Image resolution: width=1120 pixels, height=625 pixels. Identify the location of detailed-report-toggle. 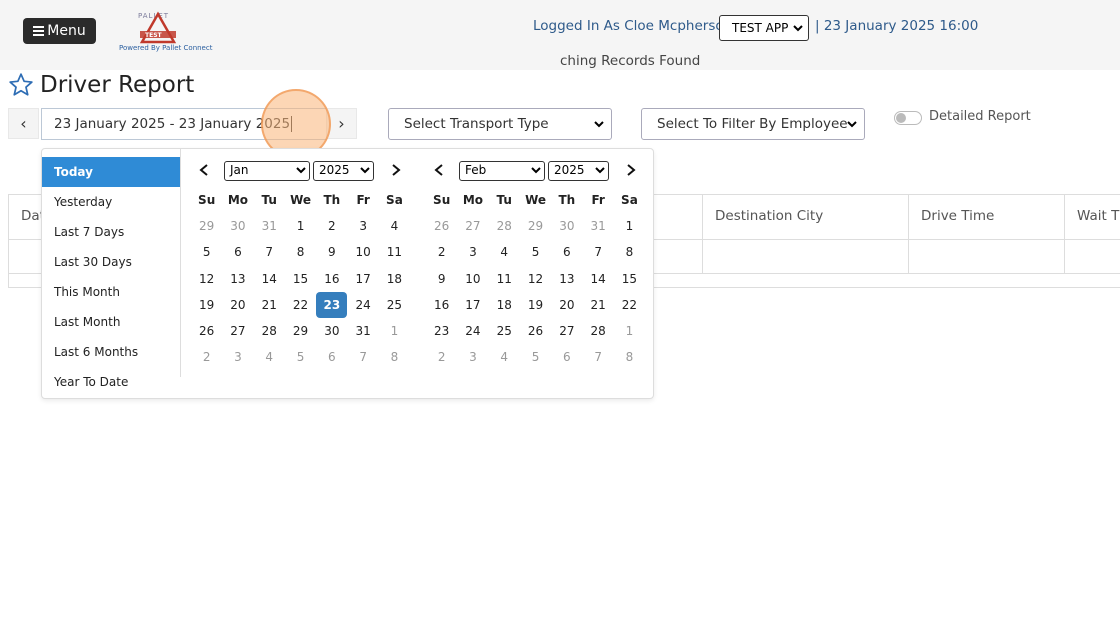
(908, 118).